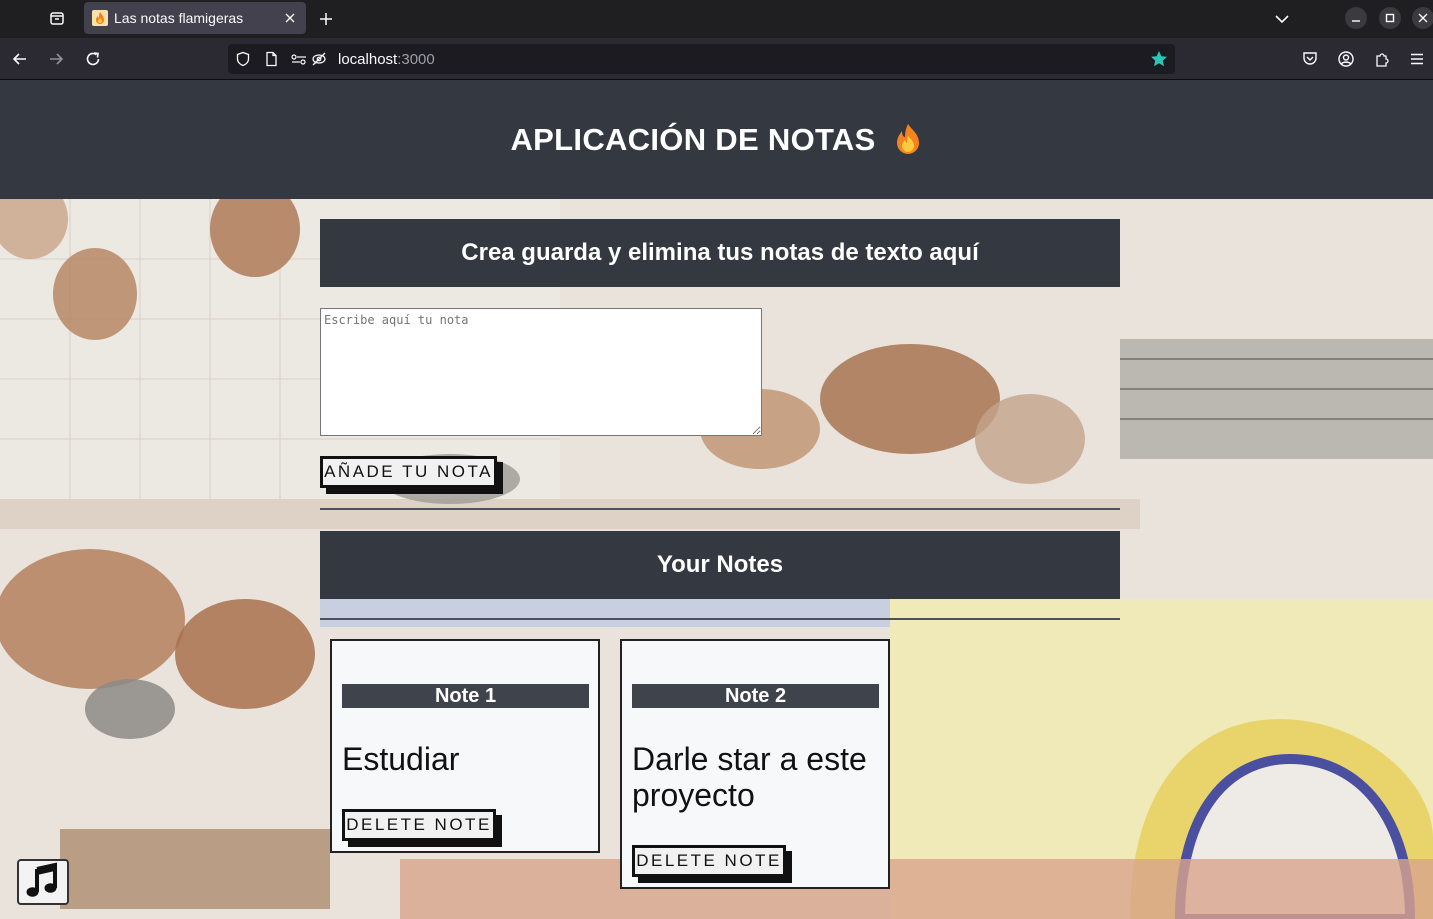 This screenshot has height=919, width=1433. Describe the element at coordinates (1159, 59) in the screenshot. I see `bookmark-star-icon` at that location.